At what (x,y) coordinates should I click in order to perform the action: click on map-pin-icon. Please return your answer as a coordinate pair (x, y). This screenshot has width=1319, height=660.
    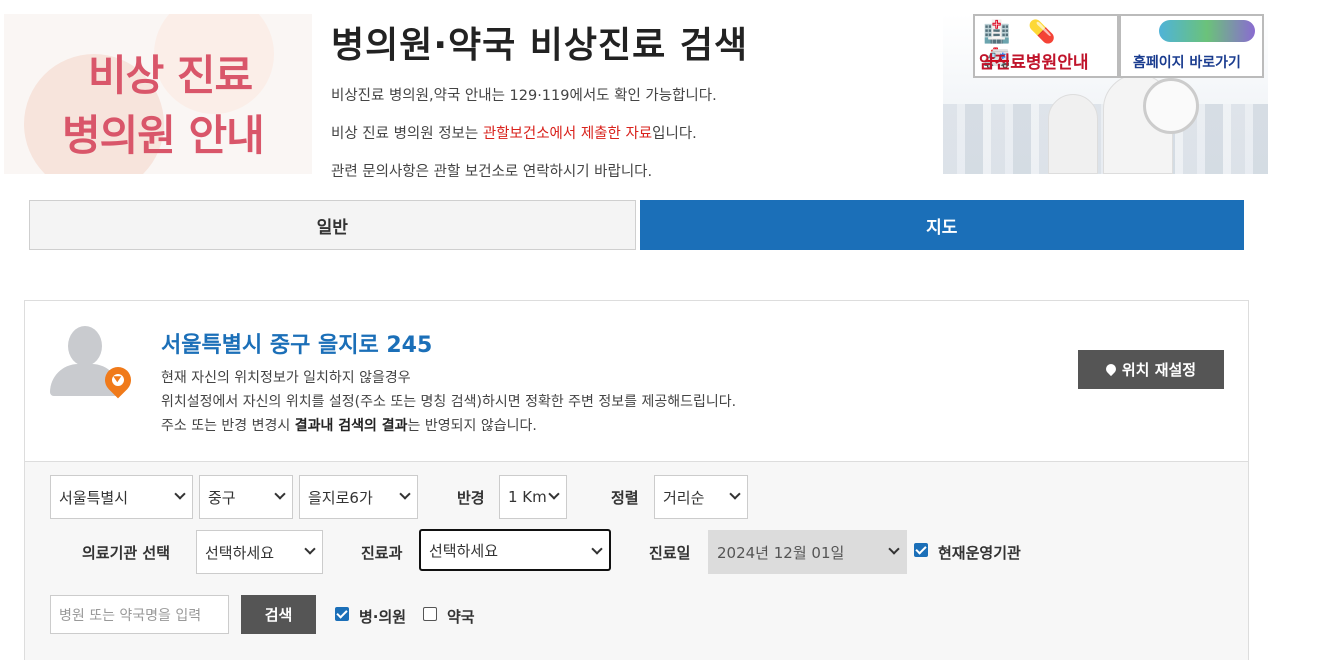
    Looking at the image, I should click on (1110, 368).